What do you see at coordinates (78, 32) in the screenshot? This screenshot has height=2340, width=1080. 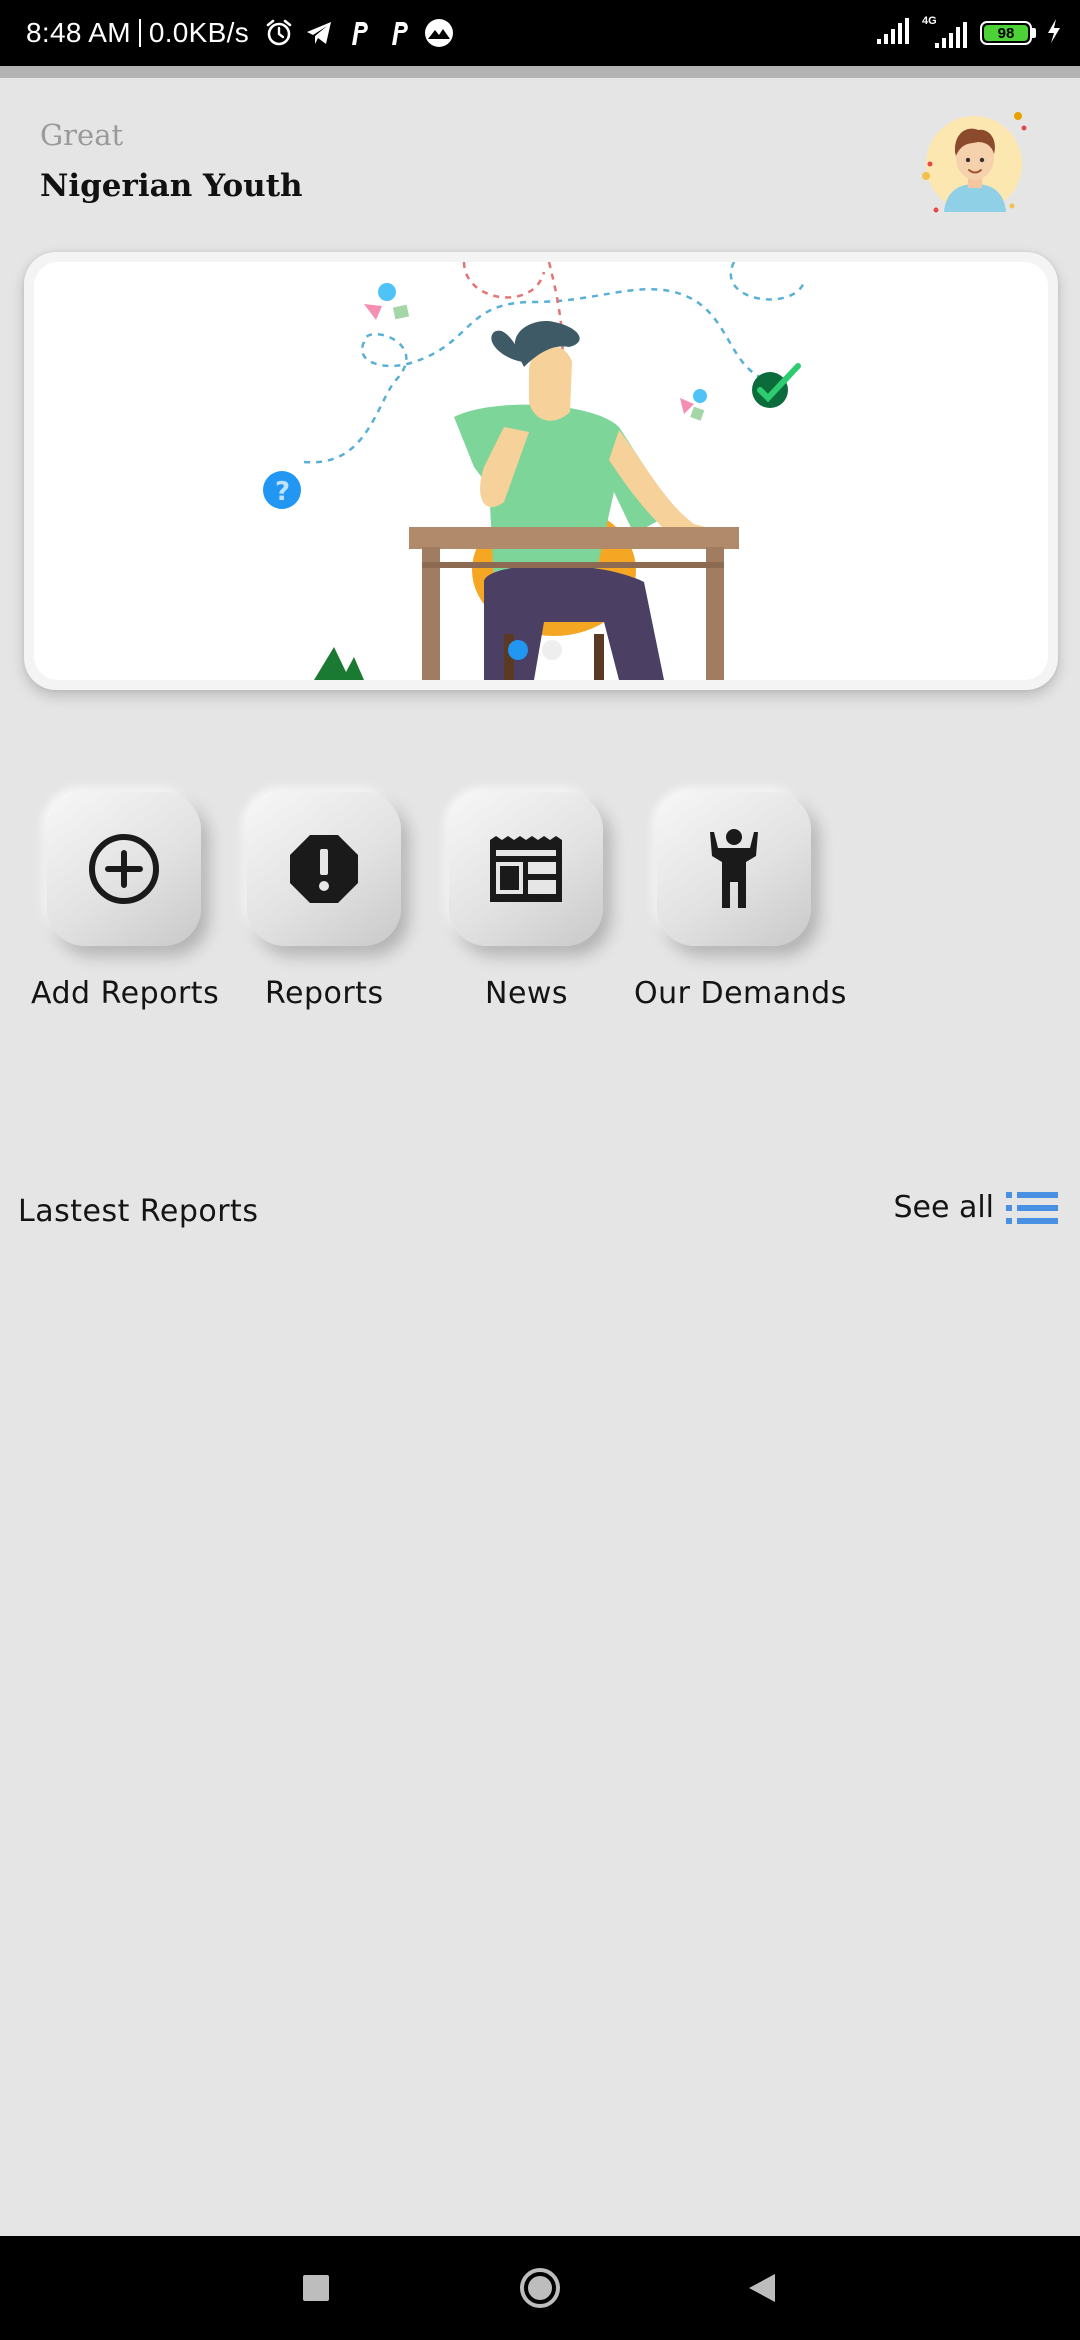 I see `status-time: 8:48 AM` at bounding box center [78, 32].